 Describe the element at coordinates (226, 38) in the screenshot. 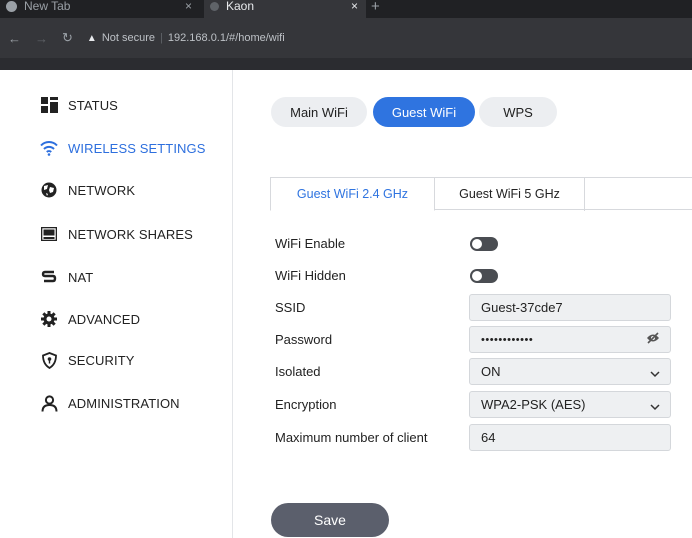

I see `url-text: 192.168.0.1/#/home/wifi` at that location.